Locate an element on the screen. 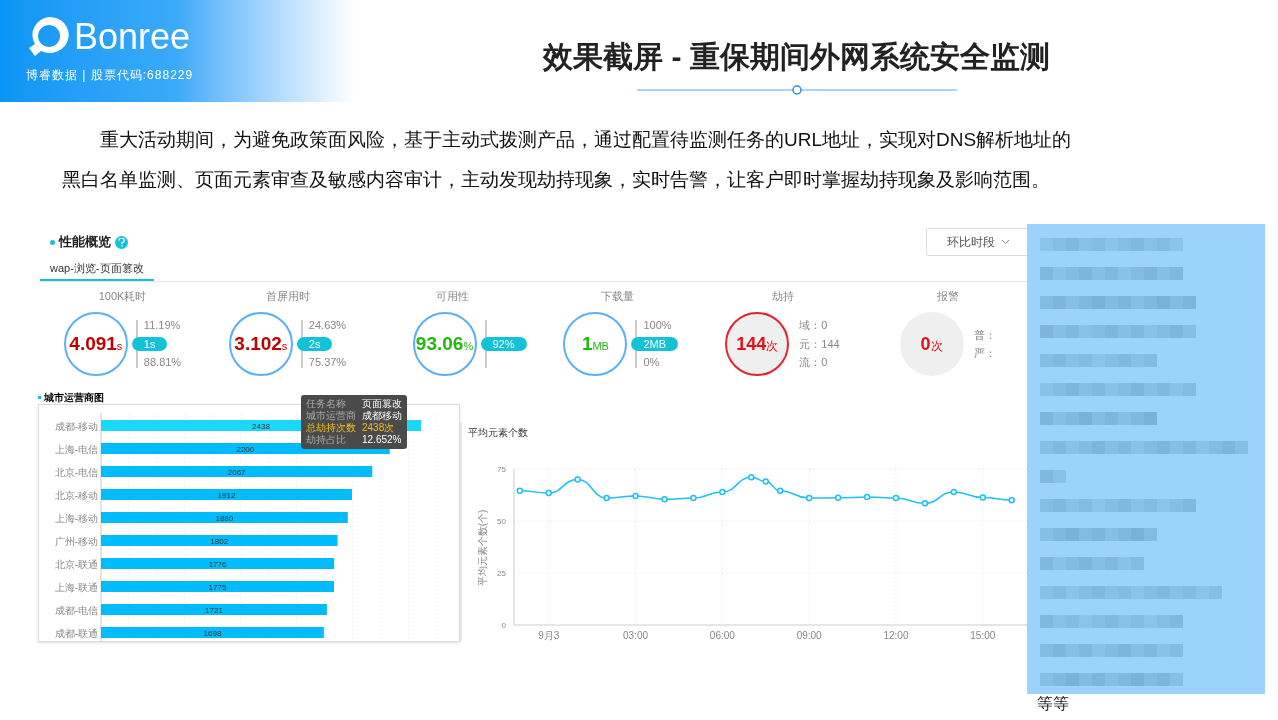  lower-percent: 0% is located at coordinates (652, 362).